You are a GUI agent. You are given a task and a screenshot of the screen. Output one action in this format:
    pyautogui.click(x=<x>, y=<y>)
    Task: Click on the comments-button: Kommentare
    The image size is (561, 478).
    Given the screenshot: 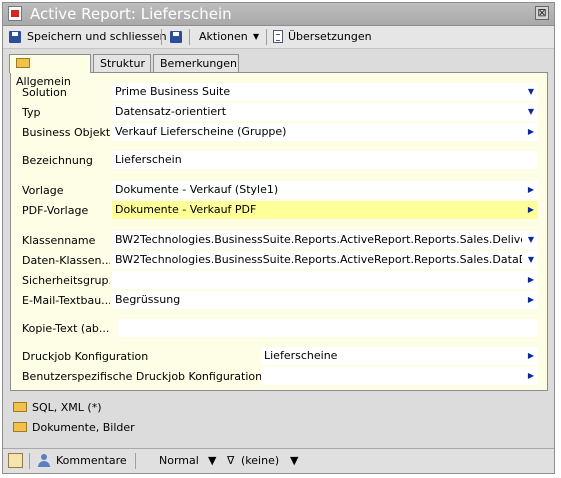 What is the action you would take?
    pyautogui.click(x=91, y=461)
    